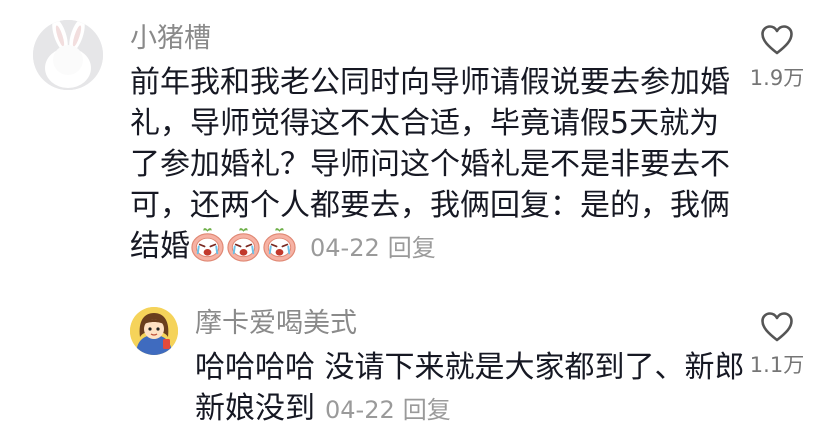  Describe the element at coordinates (777, 365) in the screenshot. I see `like-count: 1.1万` at that location.